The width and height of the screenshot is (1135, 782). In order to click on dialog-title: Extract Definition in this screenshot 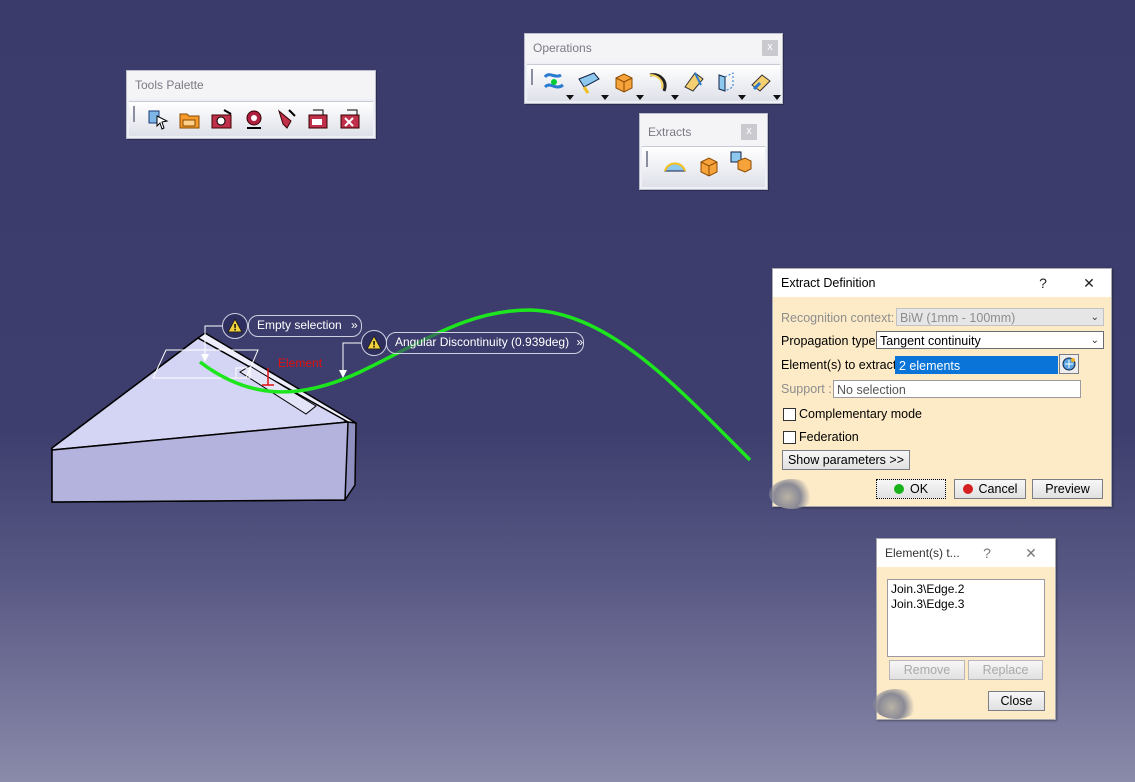, I will do `click(942, 283)`.